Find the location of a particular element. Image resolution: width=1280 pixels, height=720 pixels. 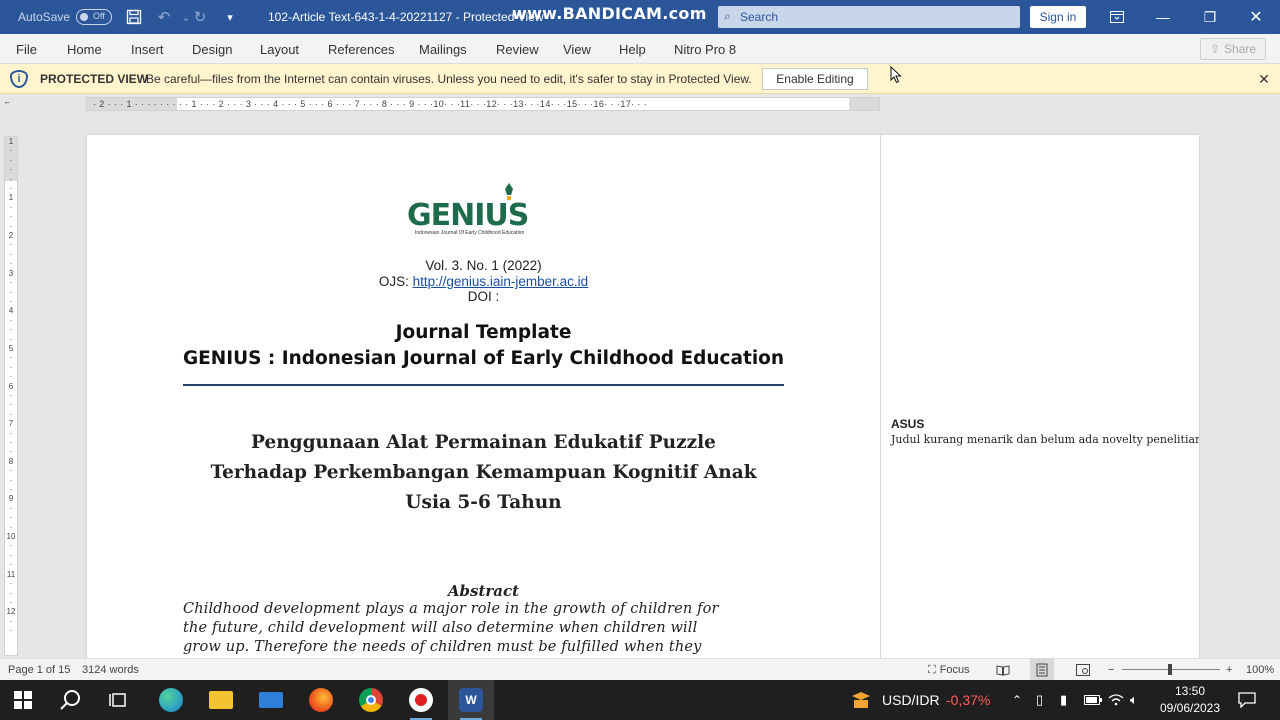

restore-icon: ❐ is located at coordinates (1210, 17).